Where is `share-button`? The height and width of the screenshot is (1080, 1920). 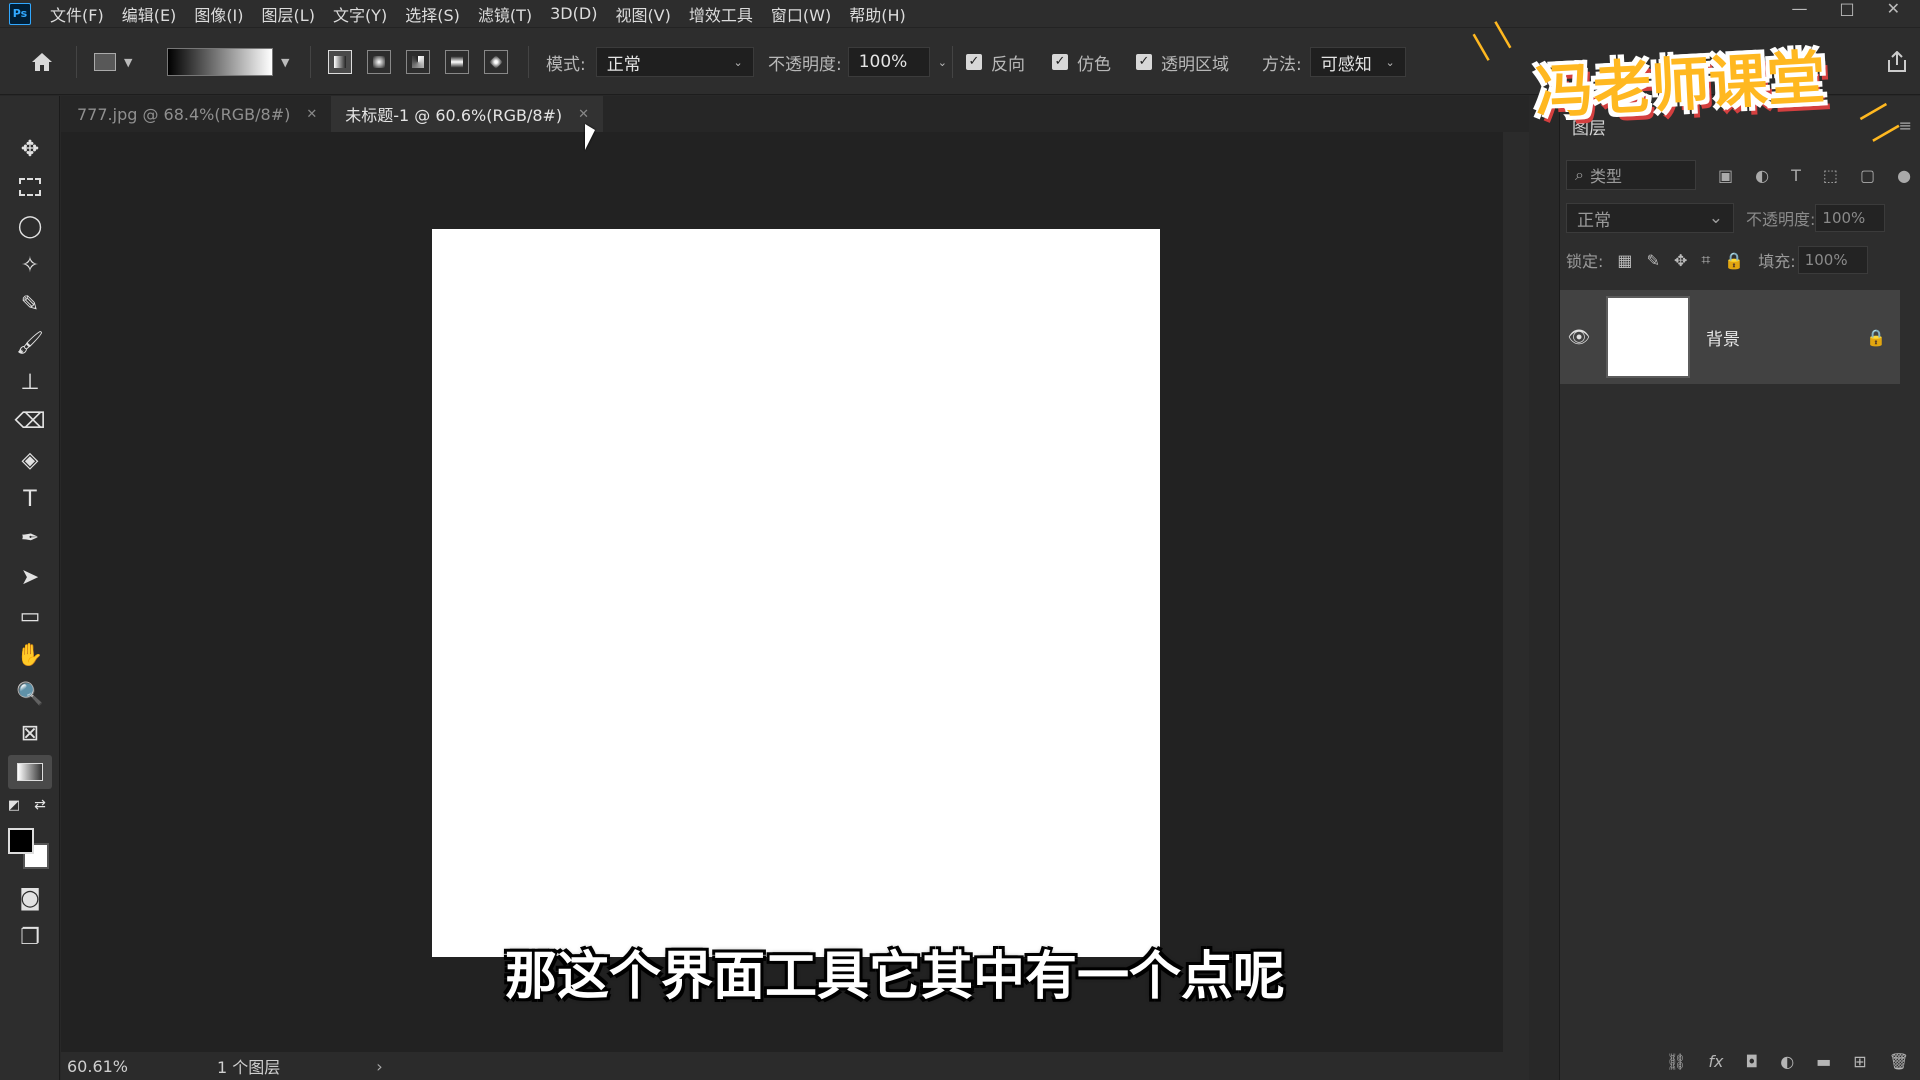
share-button is located at coordinates (1897, 62).